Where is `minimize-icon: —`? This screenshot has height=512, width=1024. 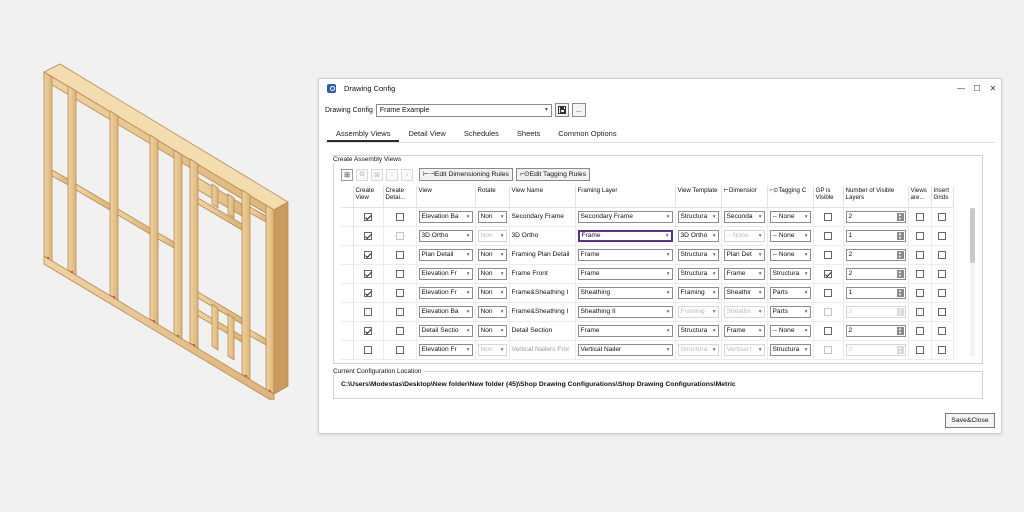
minimize-icon: — is located at coordinates (961, 88).